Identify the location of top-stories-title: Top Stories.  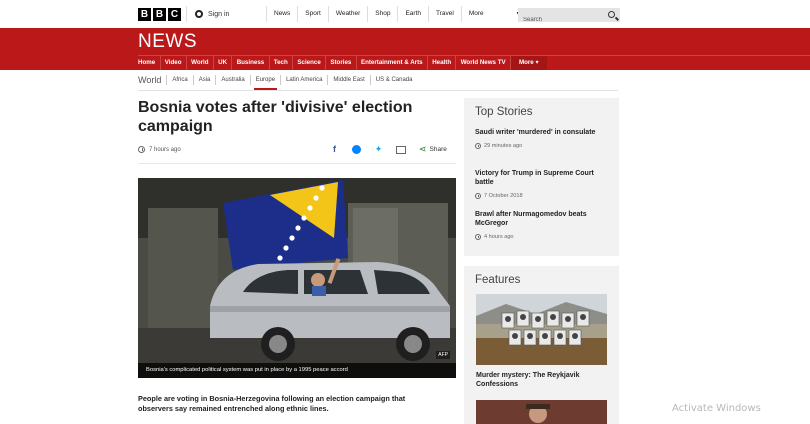
(504, 112).